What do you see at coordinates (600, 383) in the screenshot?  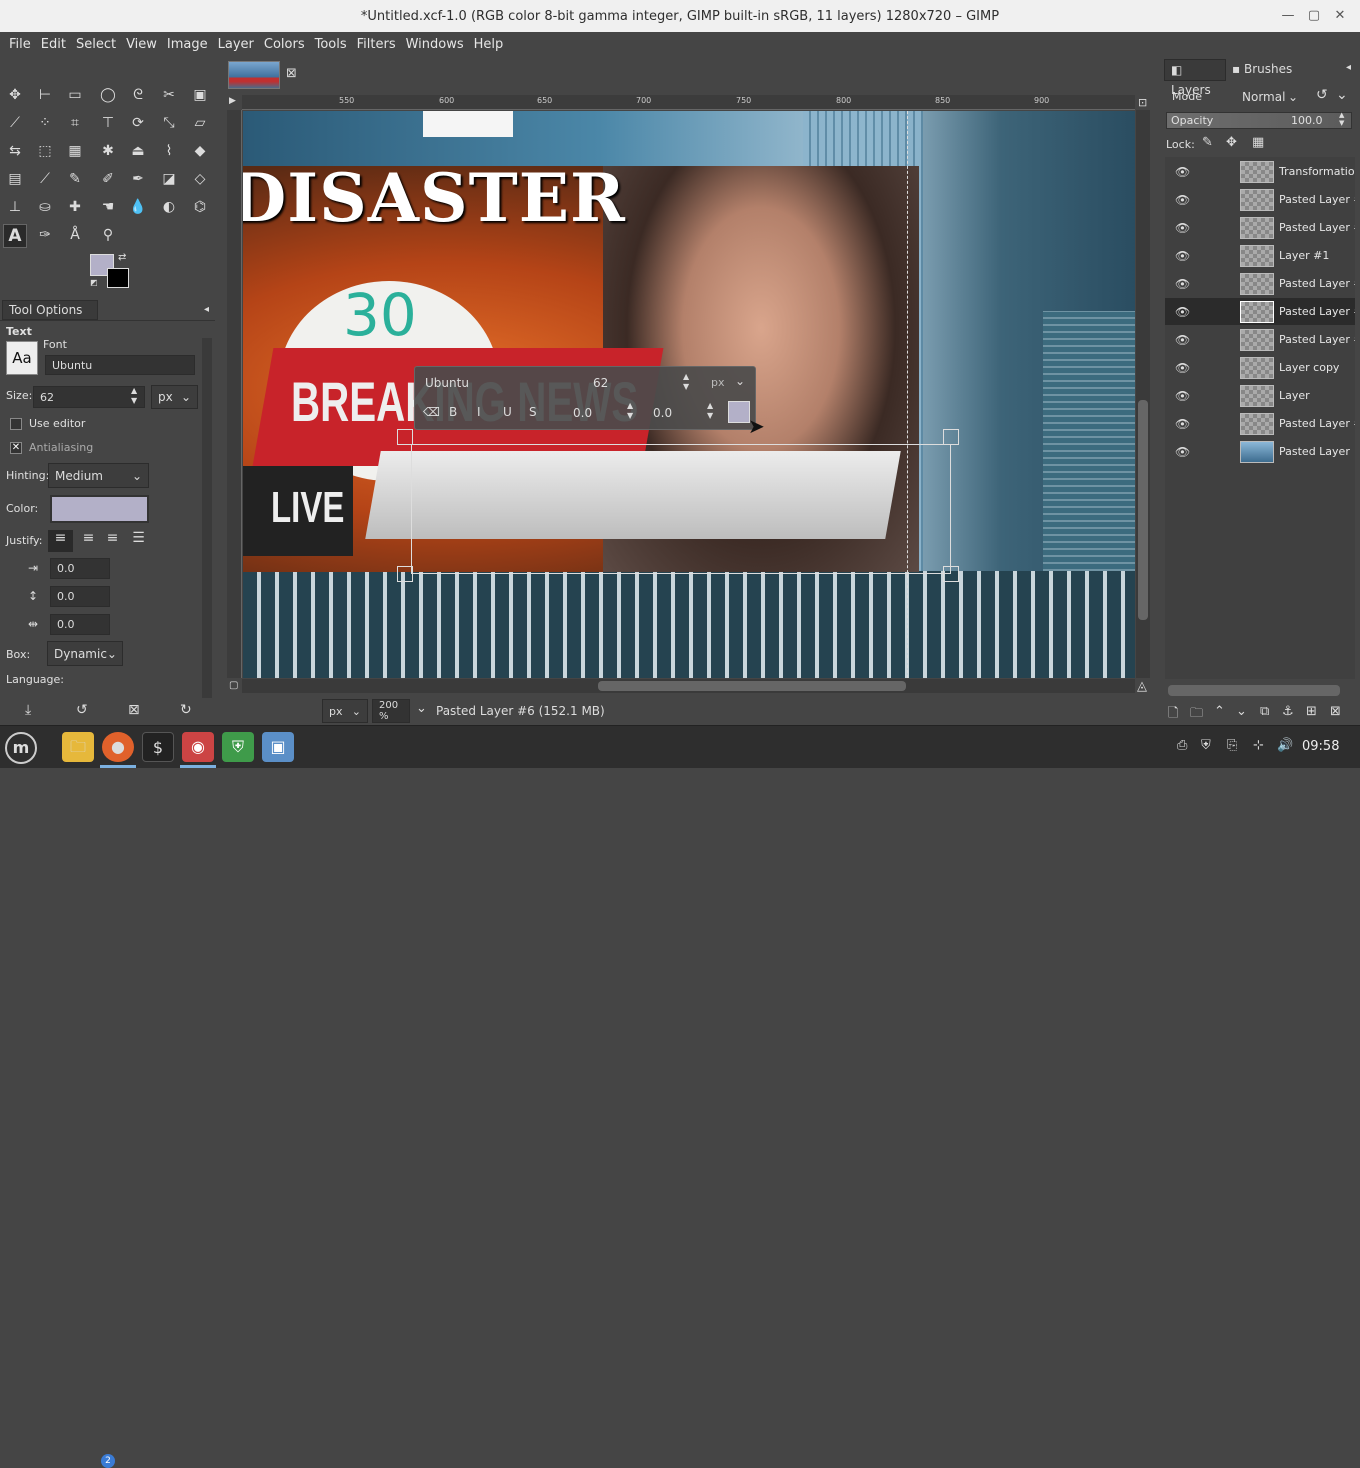 I see `ocf-size: 62` at bounding box center [600, 383].